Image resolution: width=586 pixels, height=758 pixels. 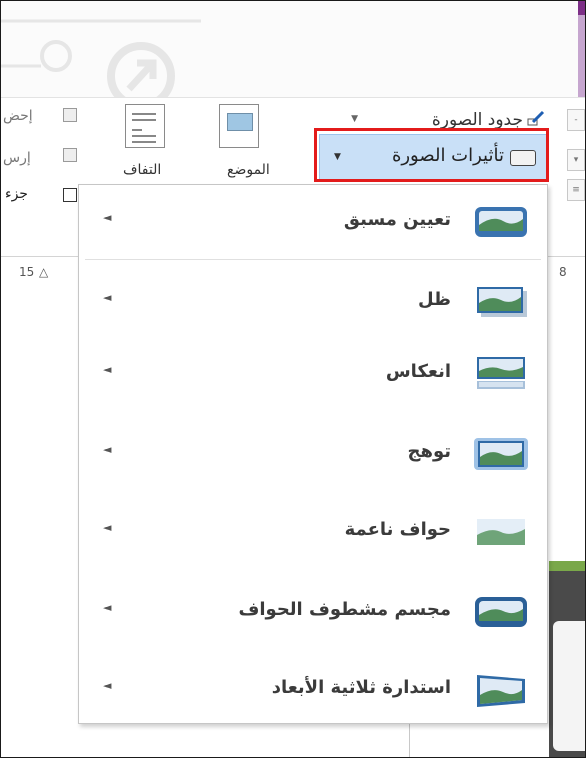 I want to click on menu-separator, so click(x=313, y=259).